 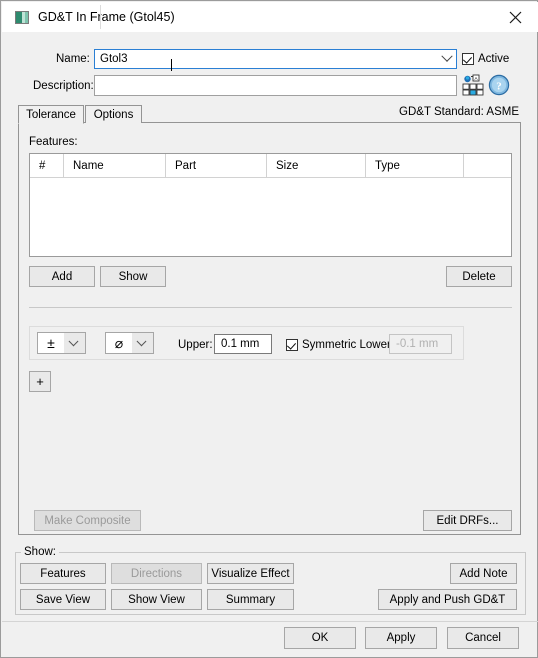 I want to click on help-icon: ?, so click(x=499, y=85).